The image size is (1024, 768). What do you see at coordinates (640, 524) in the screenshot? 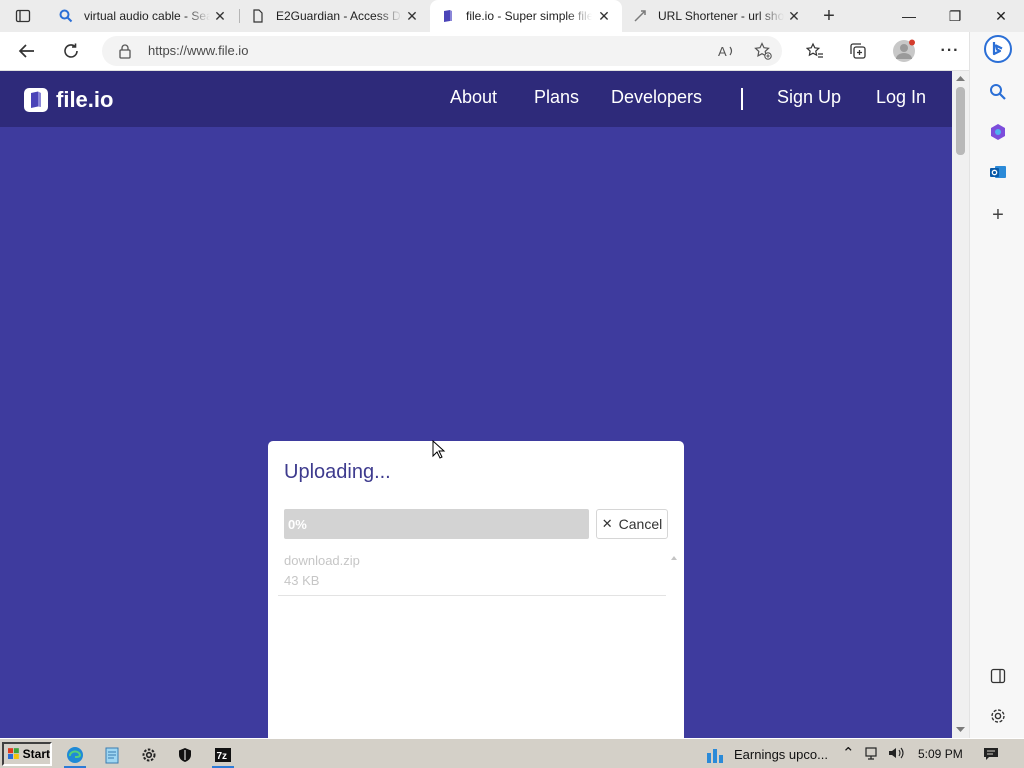
I see `cancel-label: Cancel` at bounding box center [640, 524].